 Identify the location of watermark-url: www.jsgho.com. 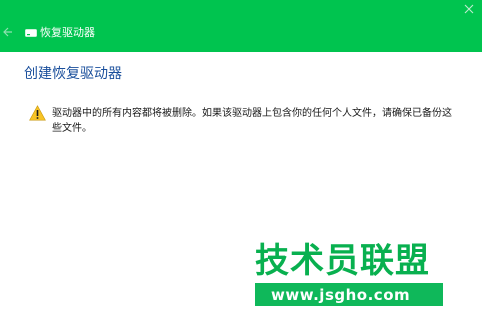
(341, 295).